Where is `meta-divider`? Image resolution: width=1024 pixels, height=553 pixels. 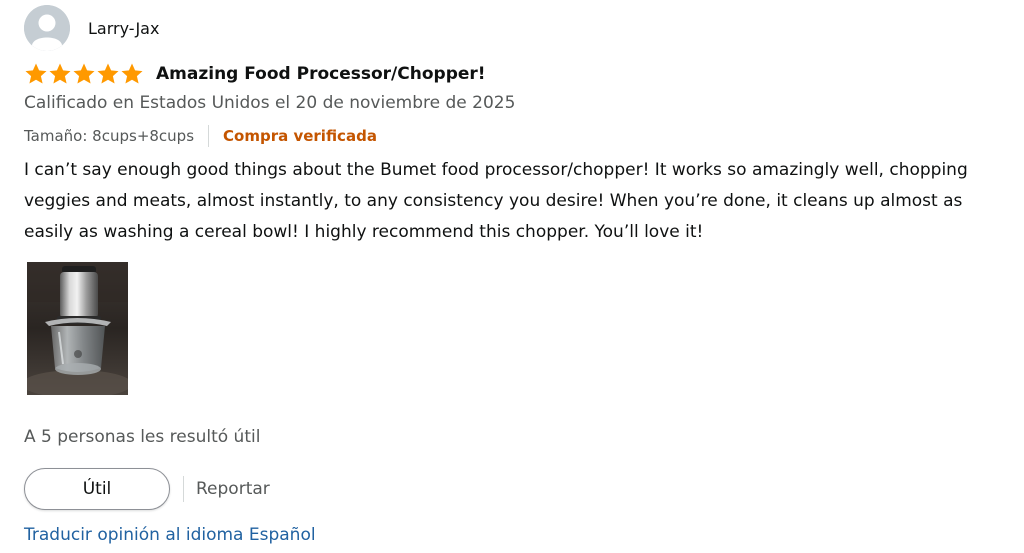 meta-divider is located at coordinates (209, 136).